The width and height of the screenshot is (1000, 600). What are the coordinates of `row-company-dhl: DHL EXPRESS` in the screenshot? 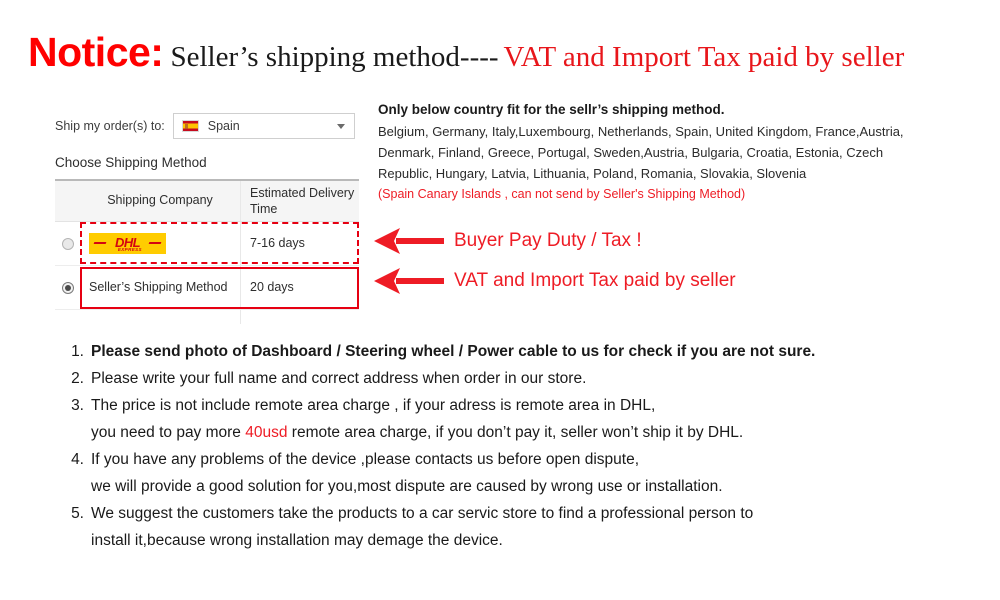 It's located at (160, 243).